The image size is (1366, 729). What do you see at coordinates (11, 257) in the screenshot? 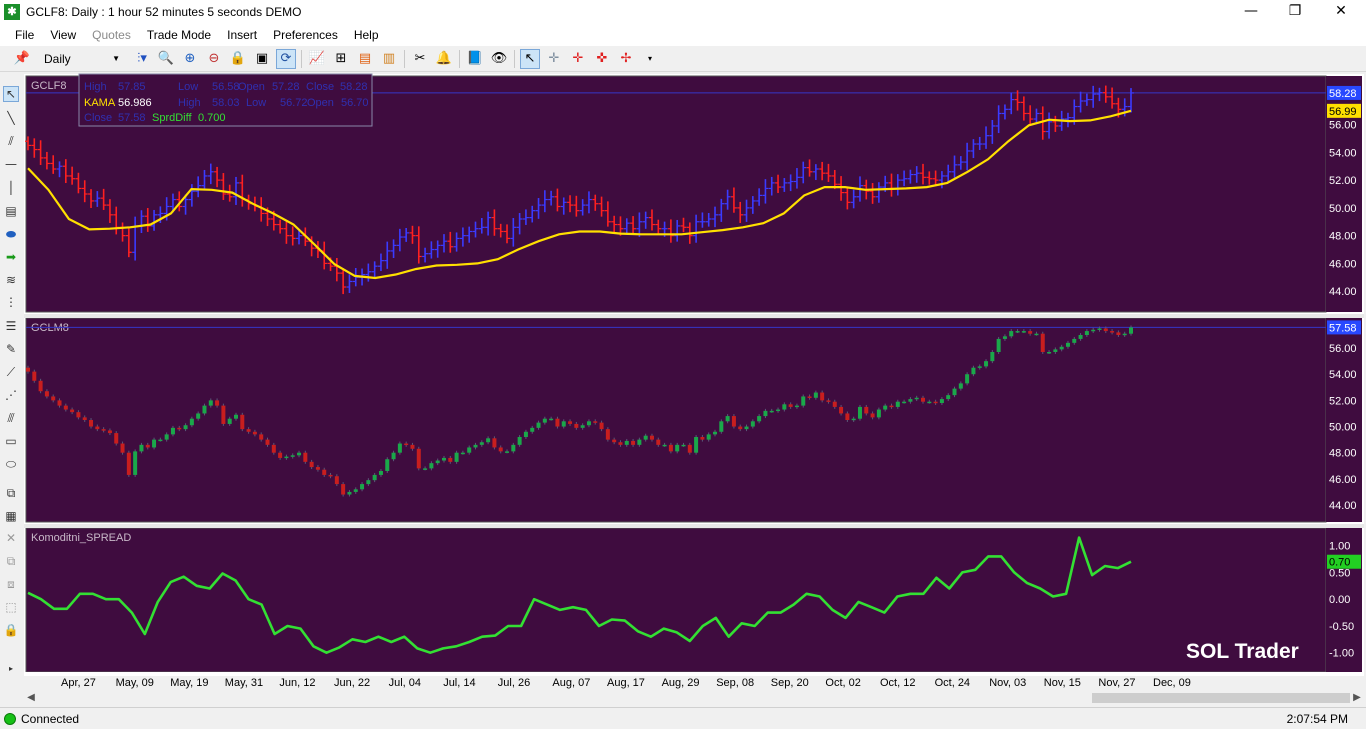
I see `arrow-tool-icon: ➡` at bounding box center [11, 257].